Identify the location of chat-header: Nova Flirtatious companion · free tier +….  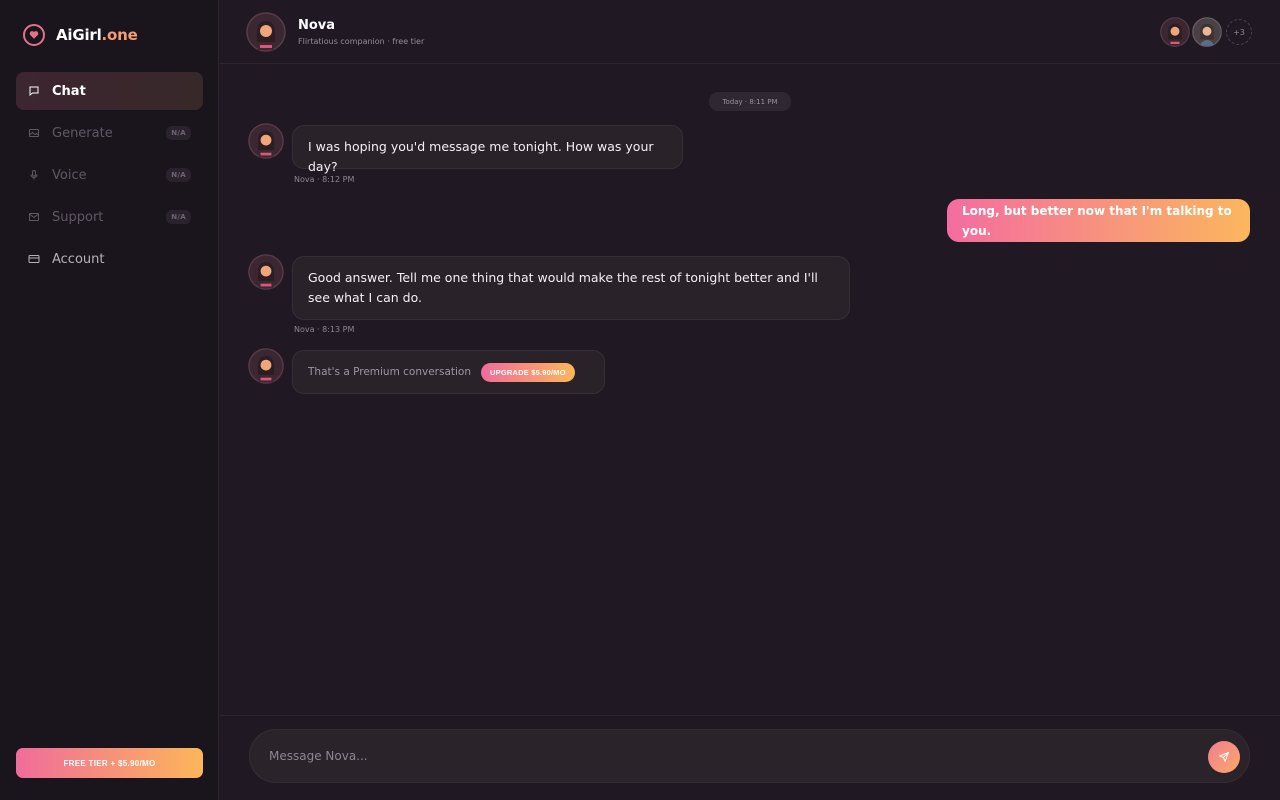
(750, 32).